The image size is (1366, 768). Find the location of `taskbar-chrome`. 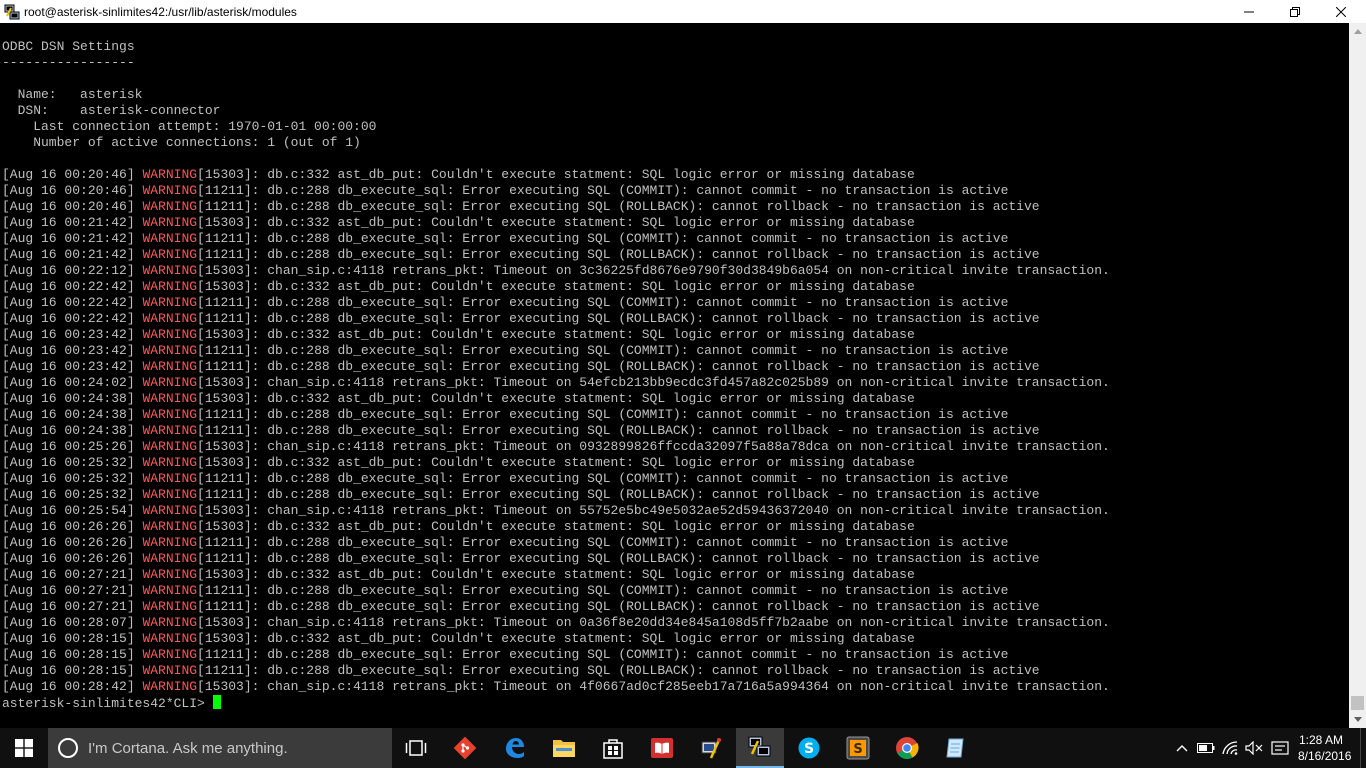

taskbar-chrome is located at coordinates (907, 748).